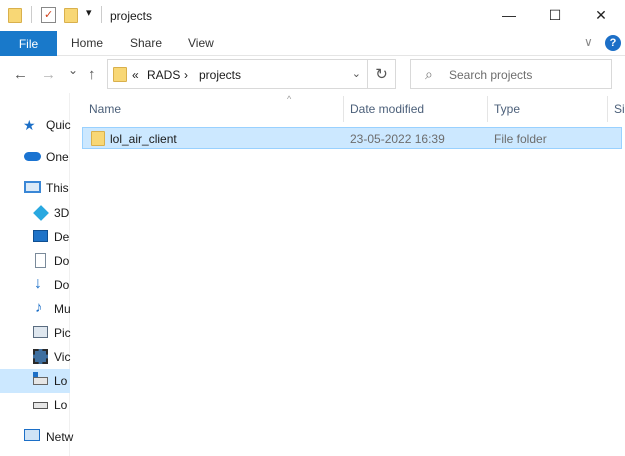 The image size is (625, 456). I want to click on 3d-objects-icon, so click(41, 213).